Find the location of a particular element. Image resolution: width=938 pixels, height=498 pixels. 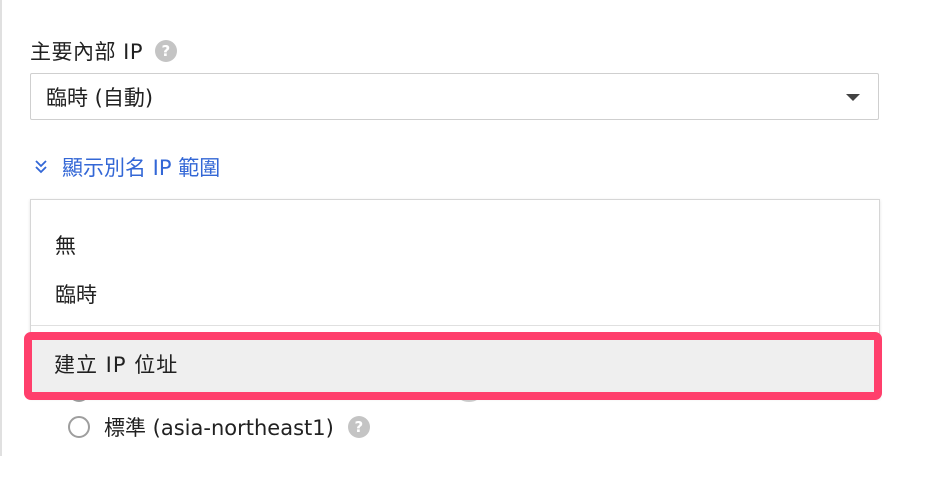

menu-item-none: 無 is located at coordinates (65, 245).